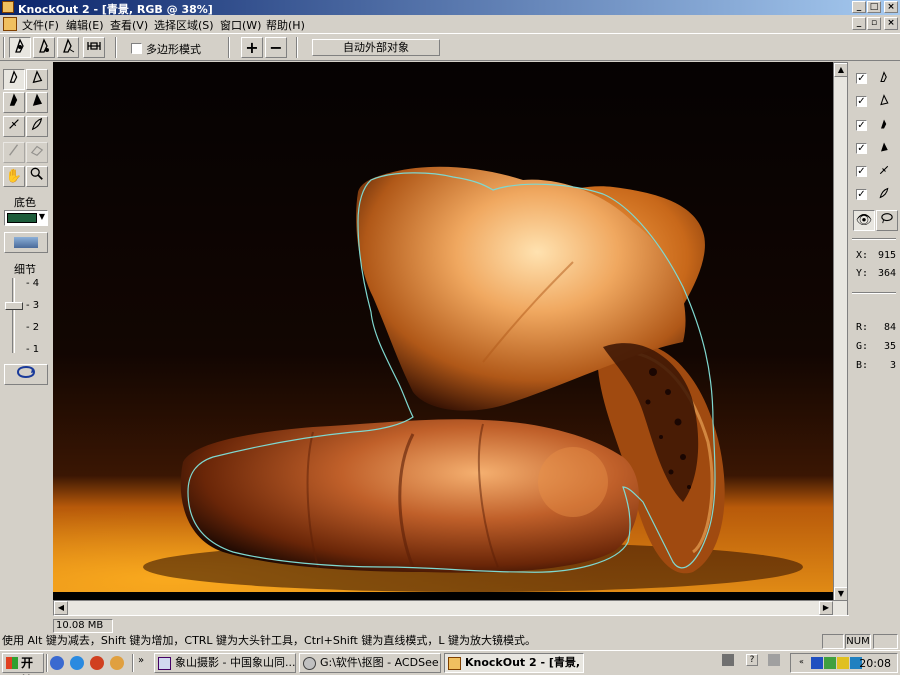  I want to click on pencil-icon, so click(14, 152).